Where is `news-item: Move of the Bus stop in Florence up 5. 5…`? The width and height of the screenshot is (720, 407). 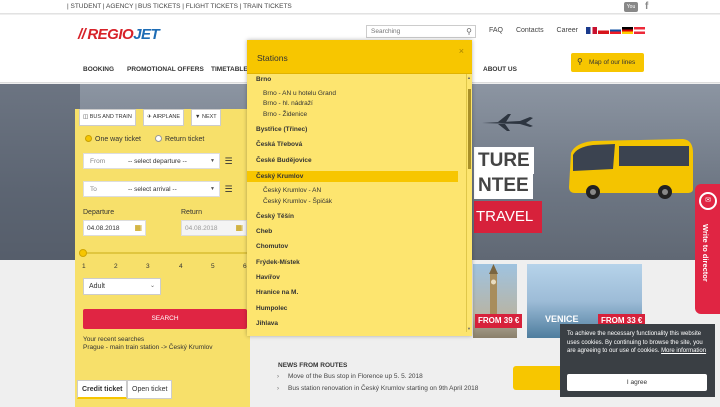
news-item: Move of the Bus stop in Florence up 5. 5… is located at coordinates (355, 376).